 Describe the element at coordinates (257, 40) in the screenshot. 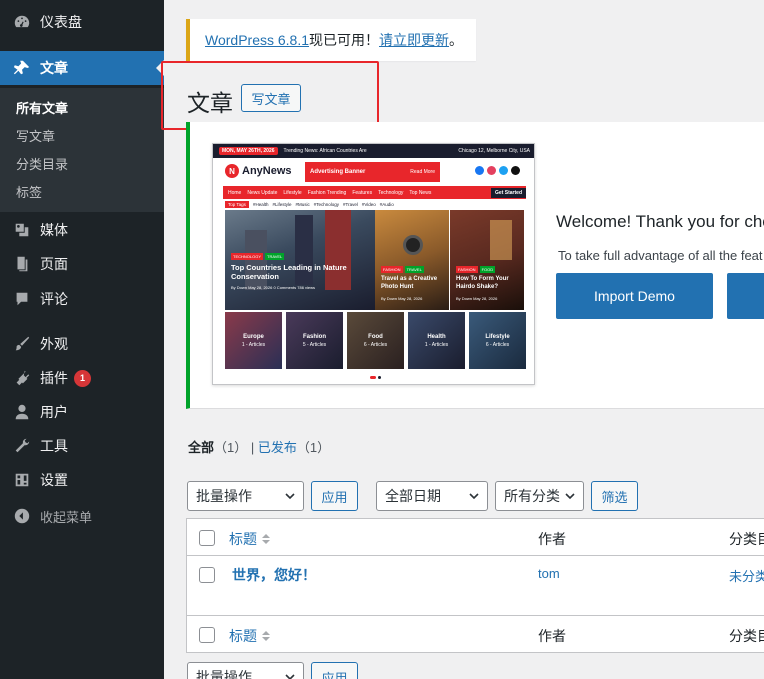

I see `wordpress-version-link: WordPress 6.8.1` at that location.